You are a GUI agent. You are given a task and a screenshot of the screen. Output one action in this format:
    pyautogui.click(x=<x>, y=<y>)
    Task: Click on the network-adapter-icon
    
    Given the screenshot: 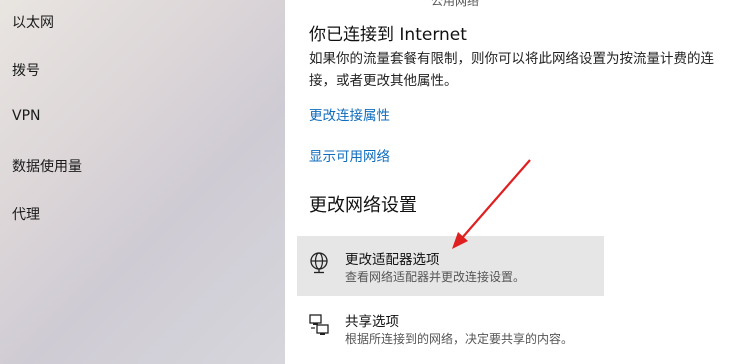 What is the action you would take?
    pyautogui.click(x=319, y=263)
    